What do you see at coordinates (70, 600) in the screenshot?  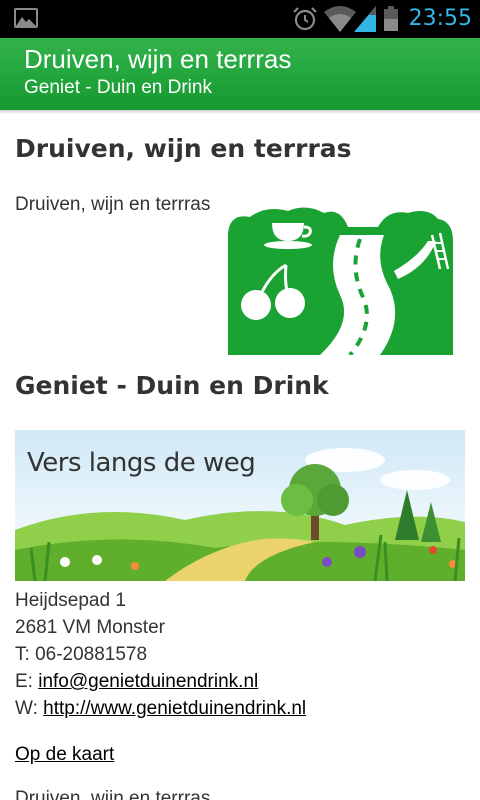 I see `address-line-1: Heijdsepad 1` at bounding box center [70, 600].